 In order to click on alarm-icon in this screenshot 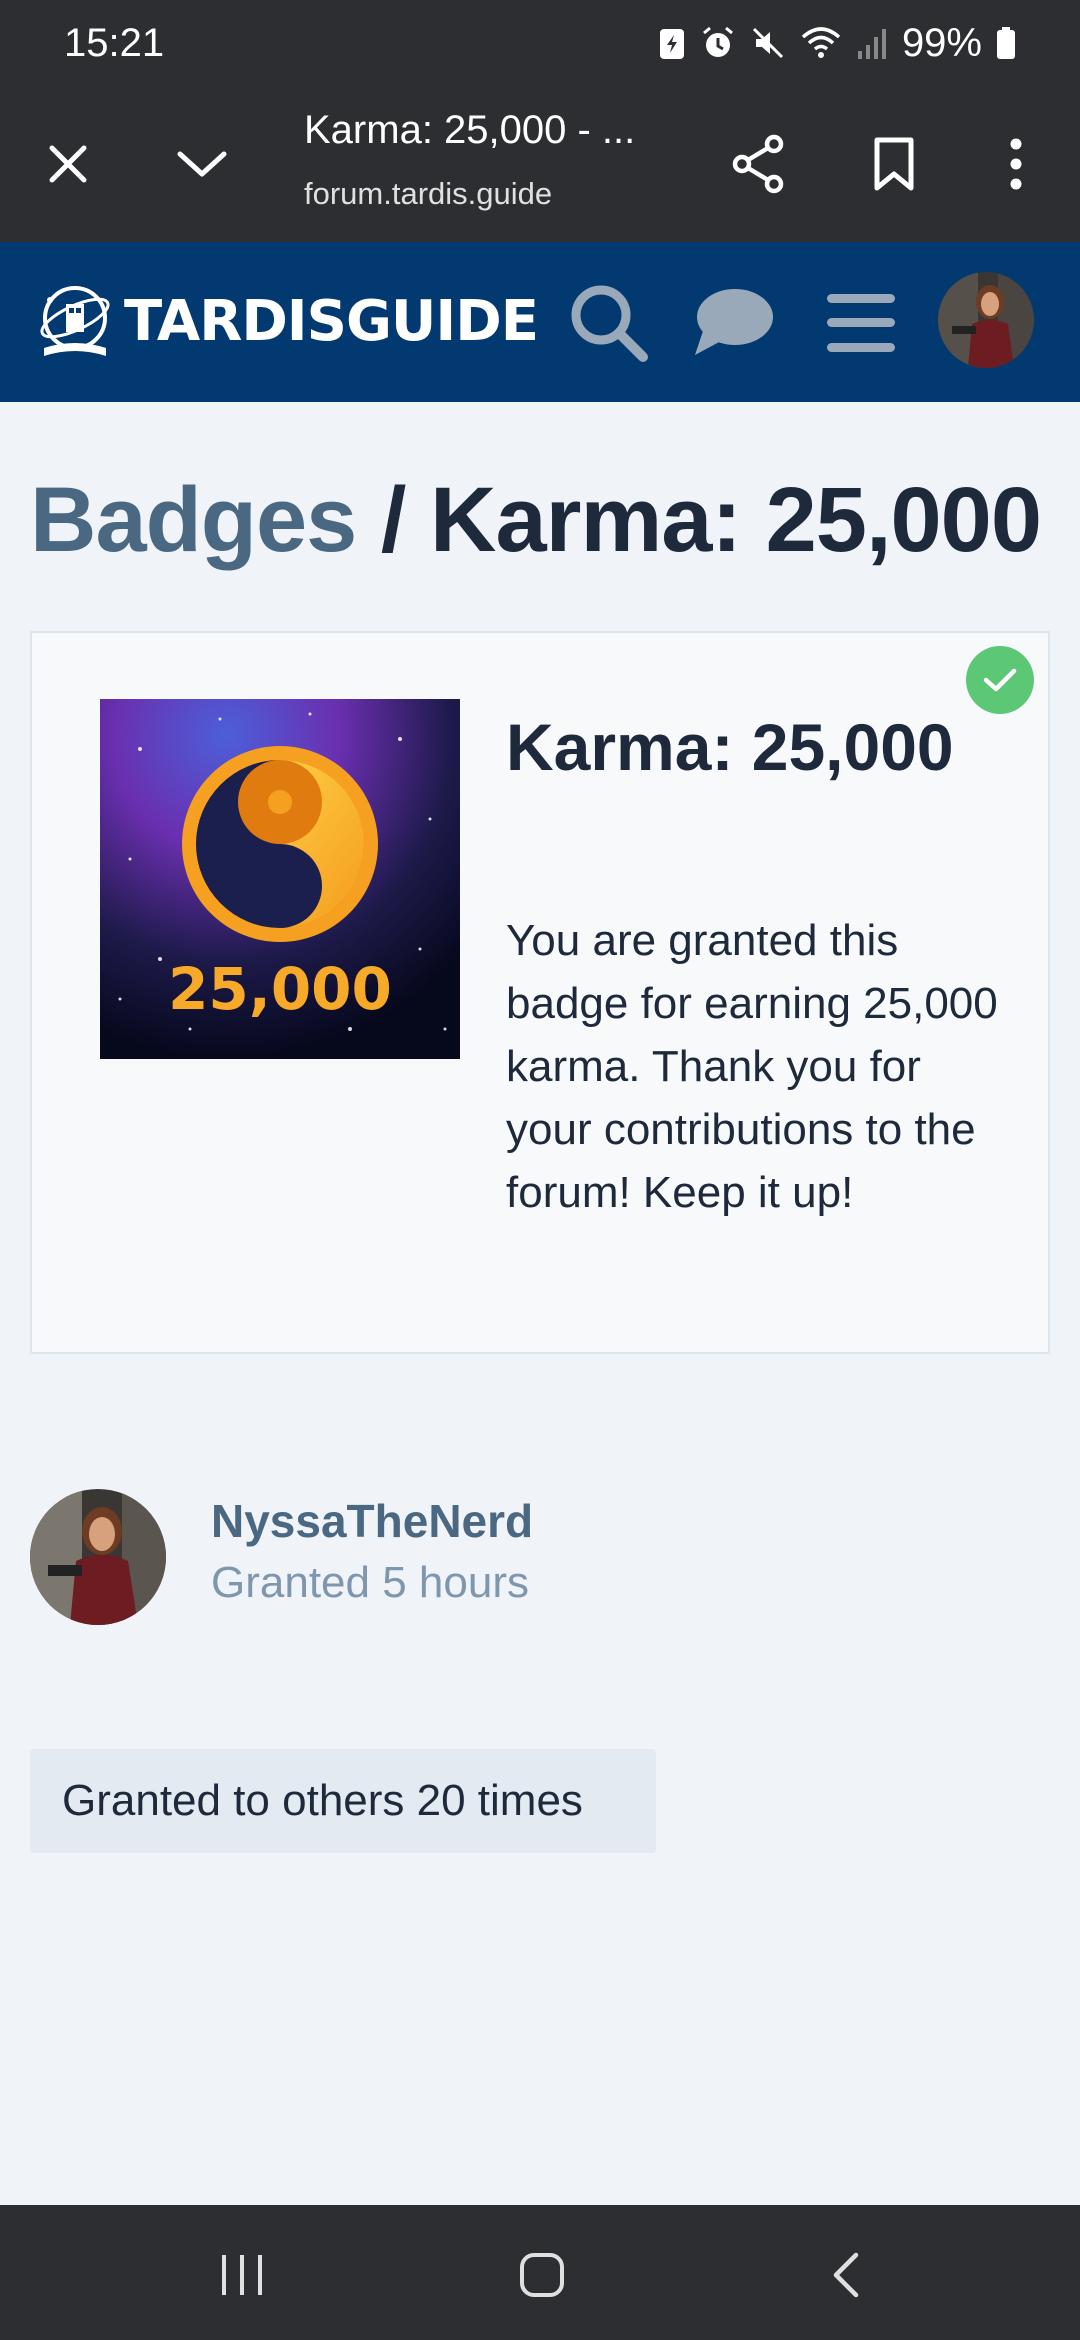, I will do `click(717, 41)`.